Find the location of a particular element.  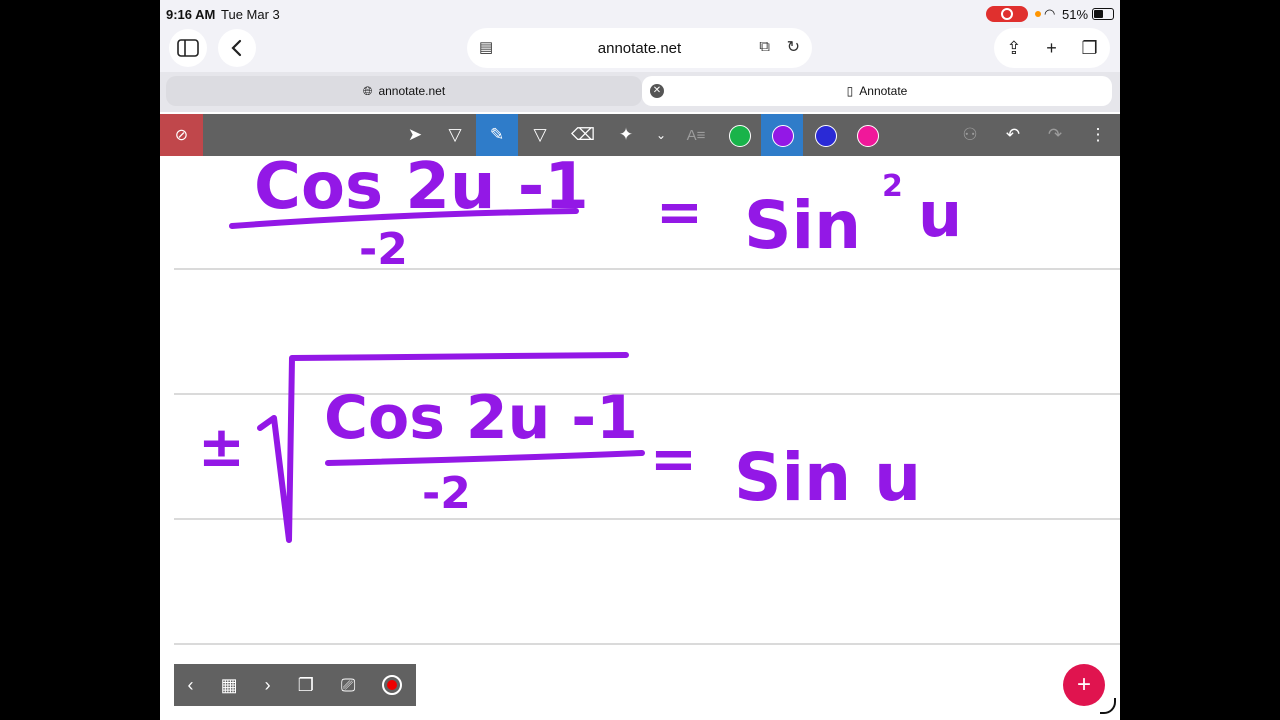

color-swatch-purple is located at coordinates (783, 136).